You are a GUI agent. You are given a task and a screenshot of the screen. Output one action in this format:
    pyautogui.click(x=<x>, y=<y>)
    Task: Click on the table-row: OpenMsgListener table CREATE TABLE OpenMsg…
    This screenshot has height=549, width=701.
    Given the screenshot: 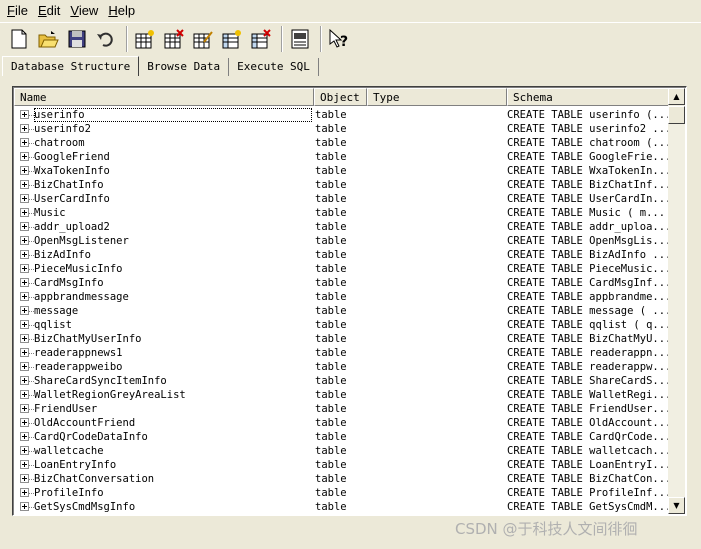 What is the action you would take?
    pyautogui.click(x=341, y=241)
    